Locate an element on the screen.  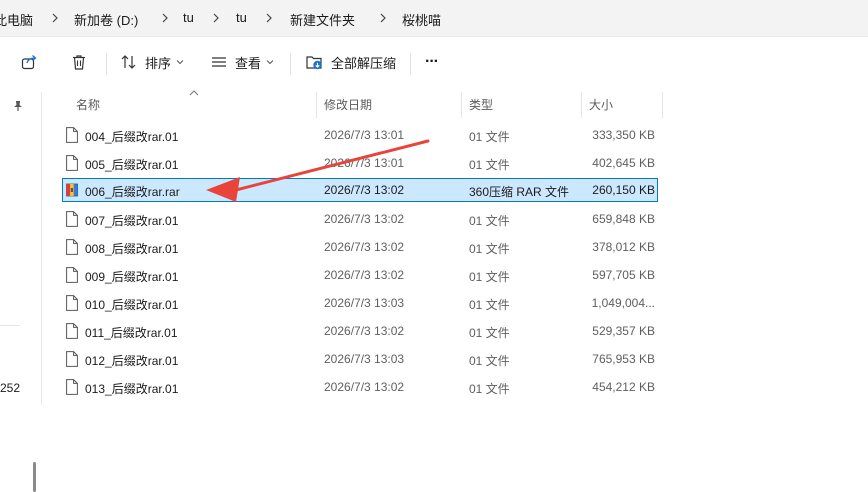
pin-icon is located at coordinates (18, 106).